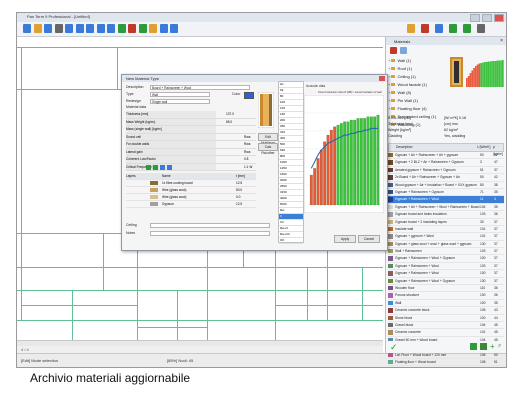 This screenshot has width=519, height=394. Describe the element at coordinates (446, 289) in the screenshot. I see `table-row: Wooden floor 110 36` at that location.